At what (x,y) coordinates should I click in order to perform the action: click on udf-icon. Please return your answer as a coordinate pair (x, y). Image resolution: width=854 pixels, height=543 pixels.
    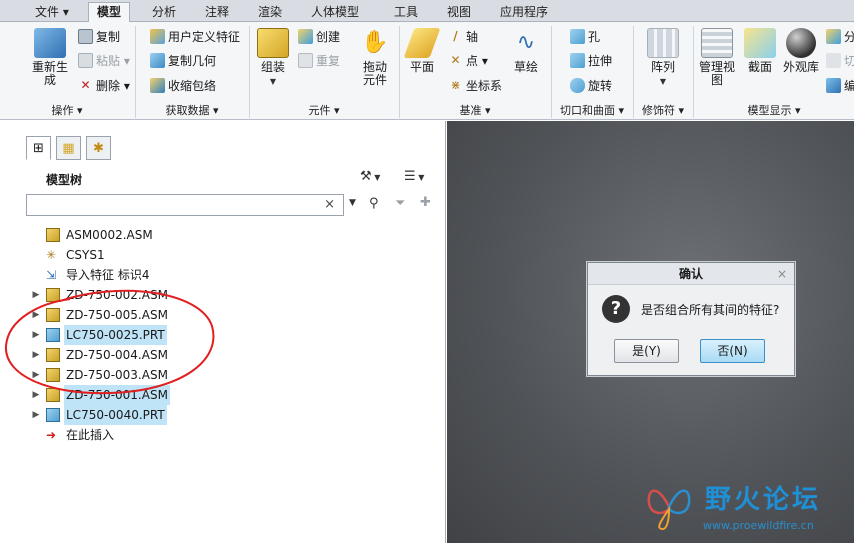
    Looking at the image, I should click on (157, 36).